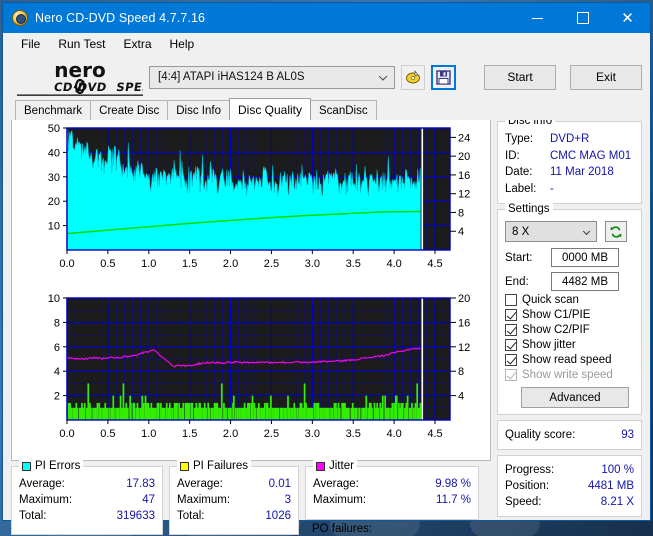  What do you see at coordinates (464, 195) in the screenshot?
I see `svg-text: 12` at bounding box center [464, 195].